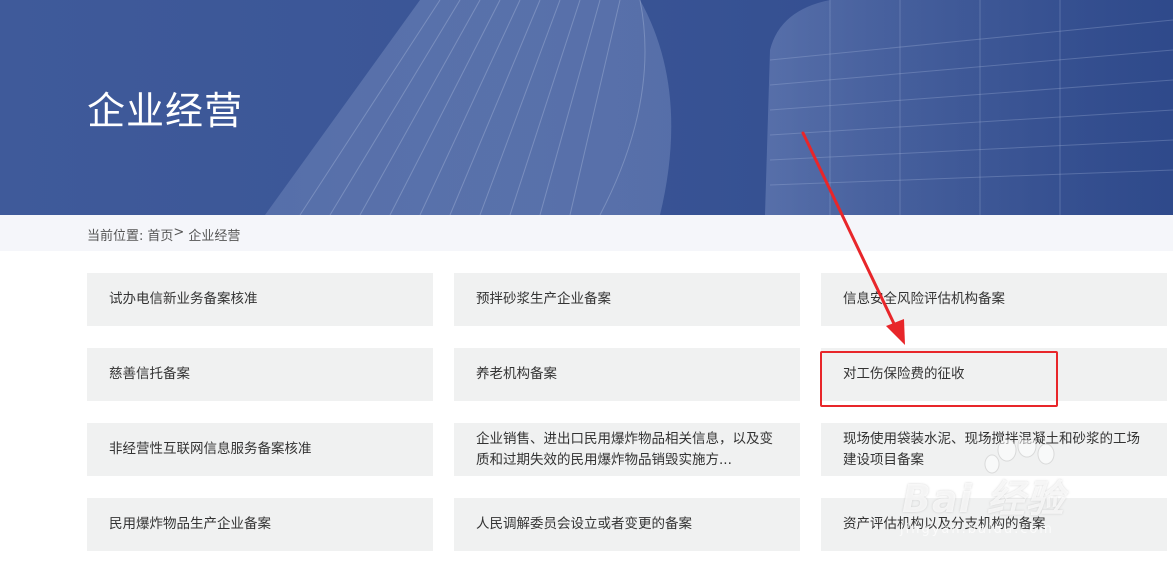 The width and height of the screenshot is (1173, 570). I want to click on breadcrumb-current: 企业经营, so click(214, 236).